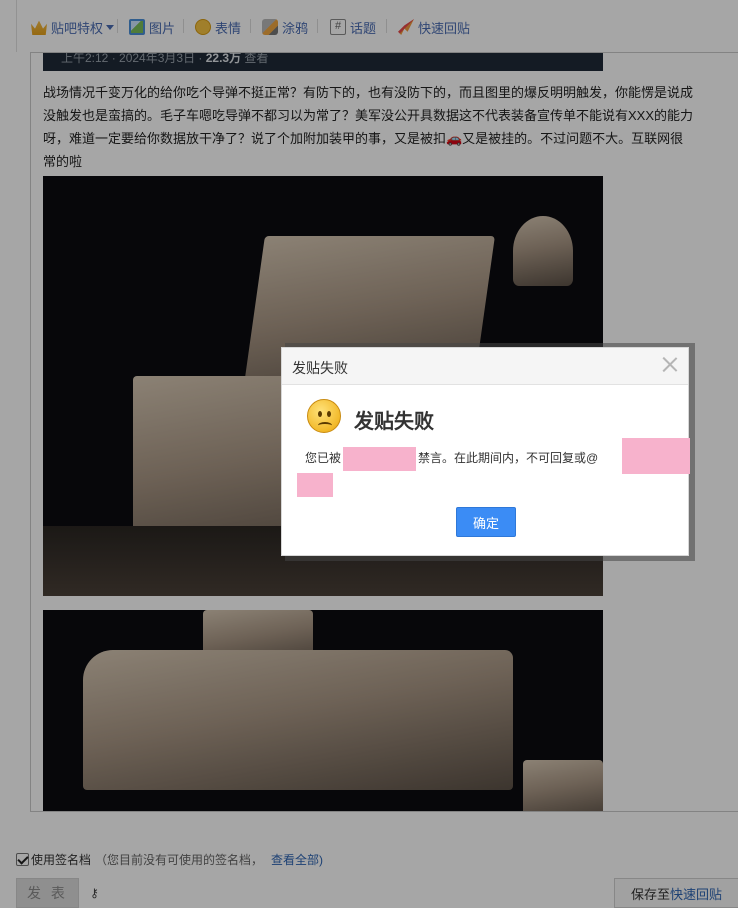 Image resolution: width=738 pixels, height=908 pixels. What do you see at coordinates (493, 467) in the screenshot?
I see `dialog-message: 您已被 禁言。在此期间内，不可回复或@` at bounding box center [493, 467].